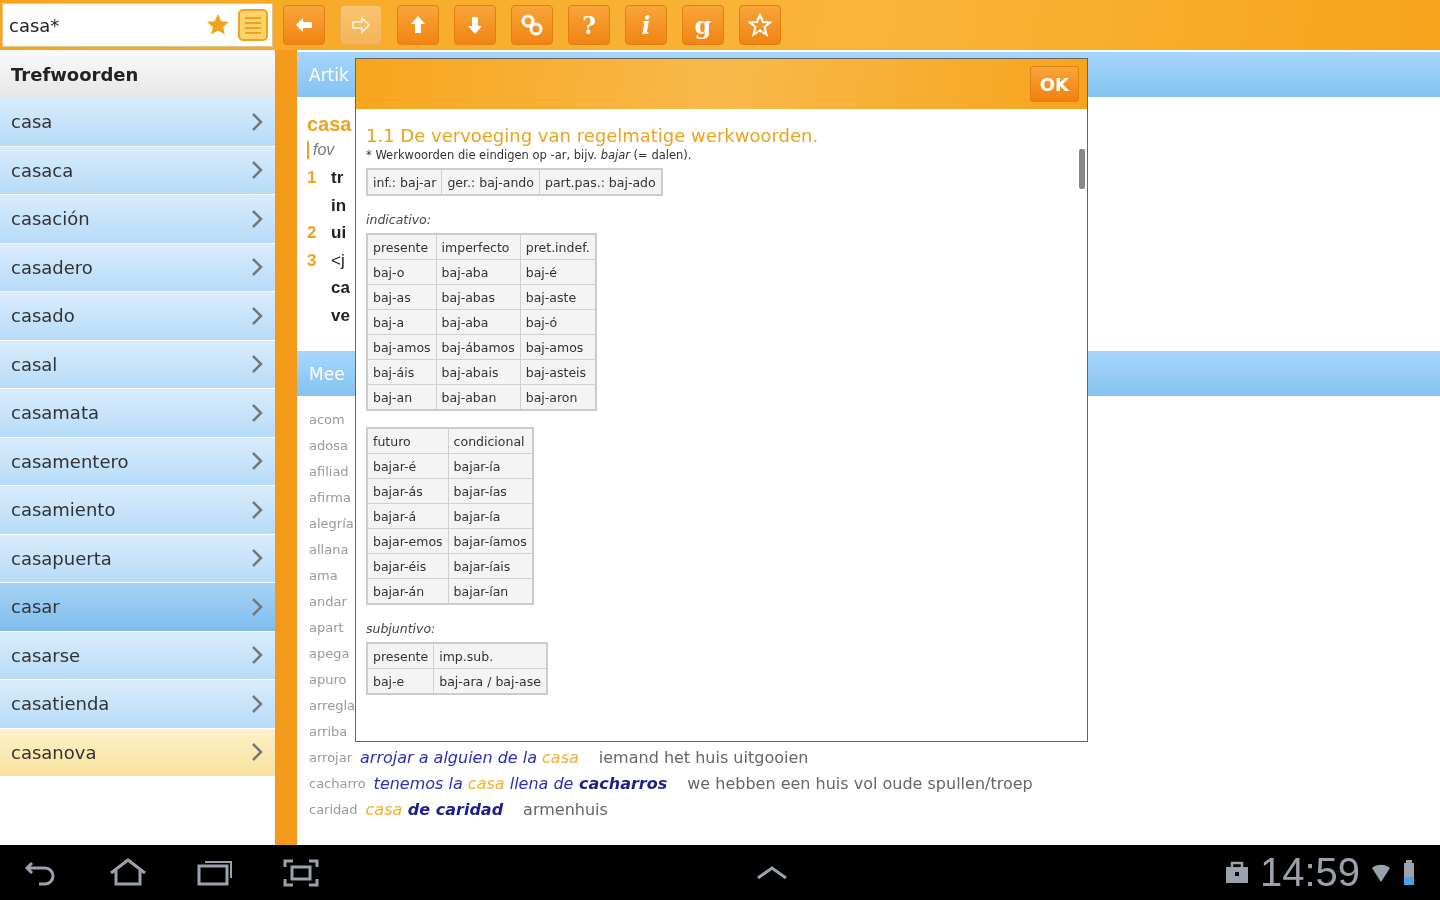  What do you see at coordinates (331, 757) in the screenshot?
I see `word-link: arrojar` at bounding box center [331, 757].